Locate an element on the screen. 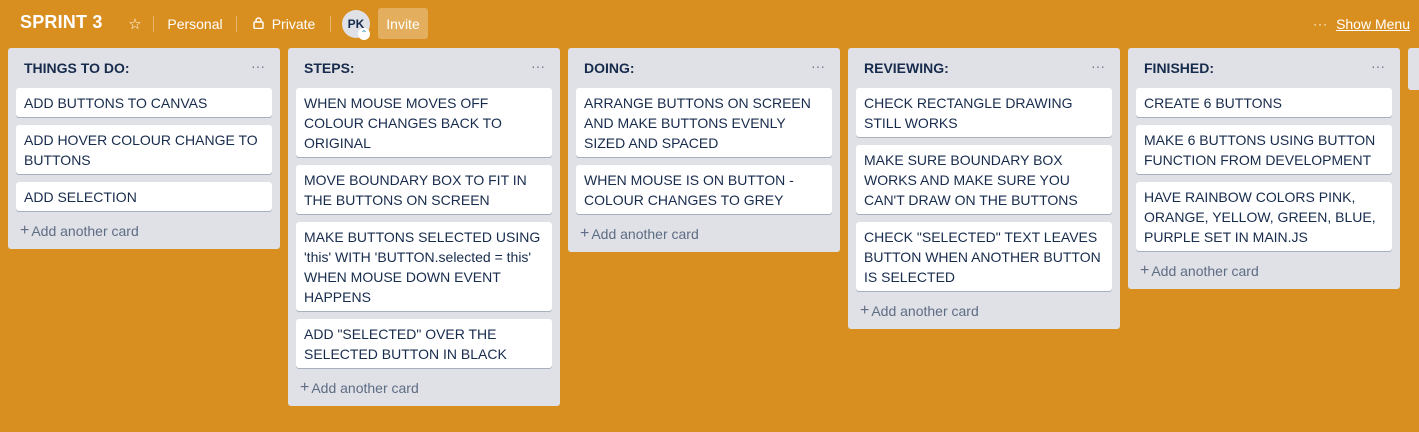 Image resolution: width=1419 pixels, height=432 pixels. list-title: DOING: is located at coordinates (609, 68).